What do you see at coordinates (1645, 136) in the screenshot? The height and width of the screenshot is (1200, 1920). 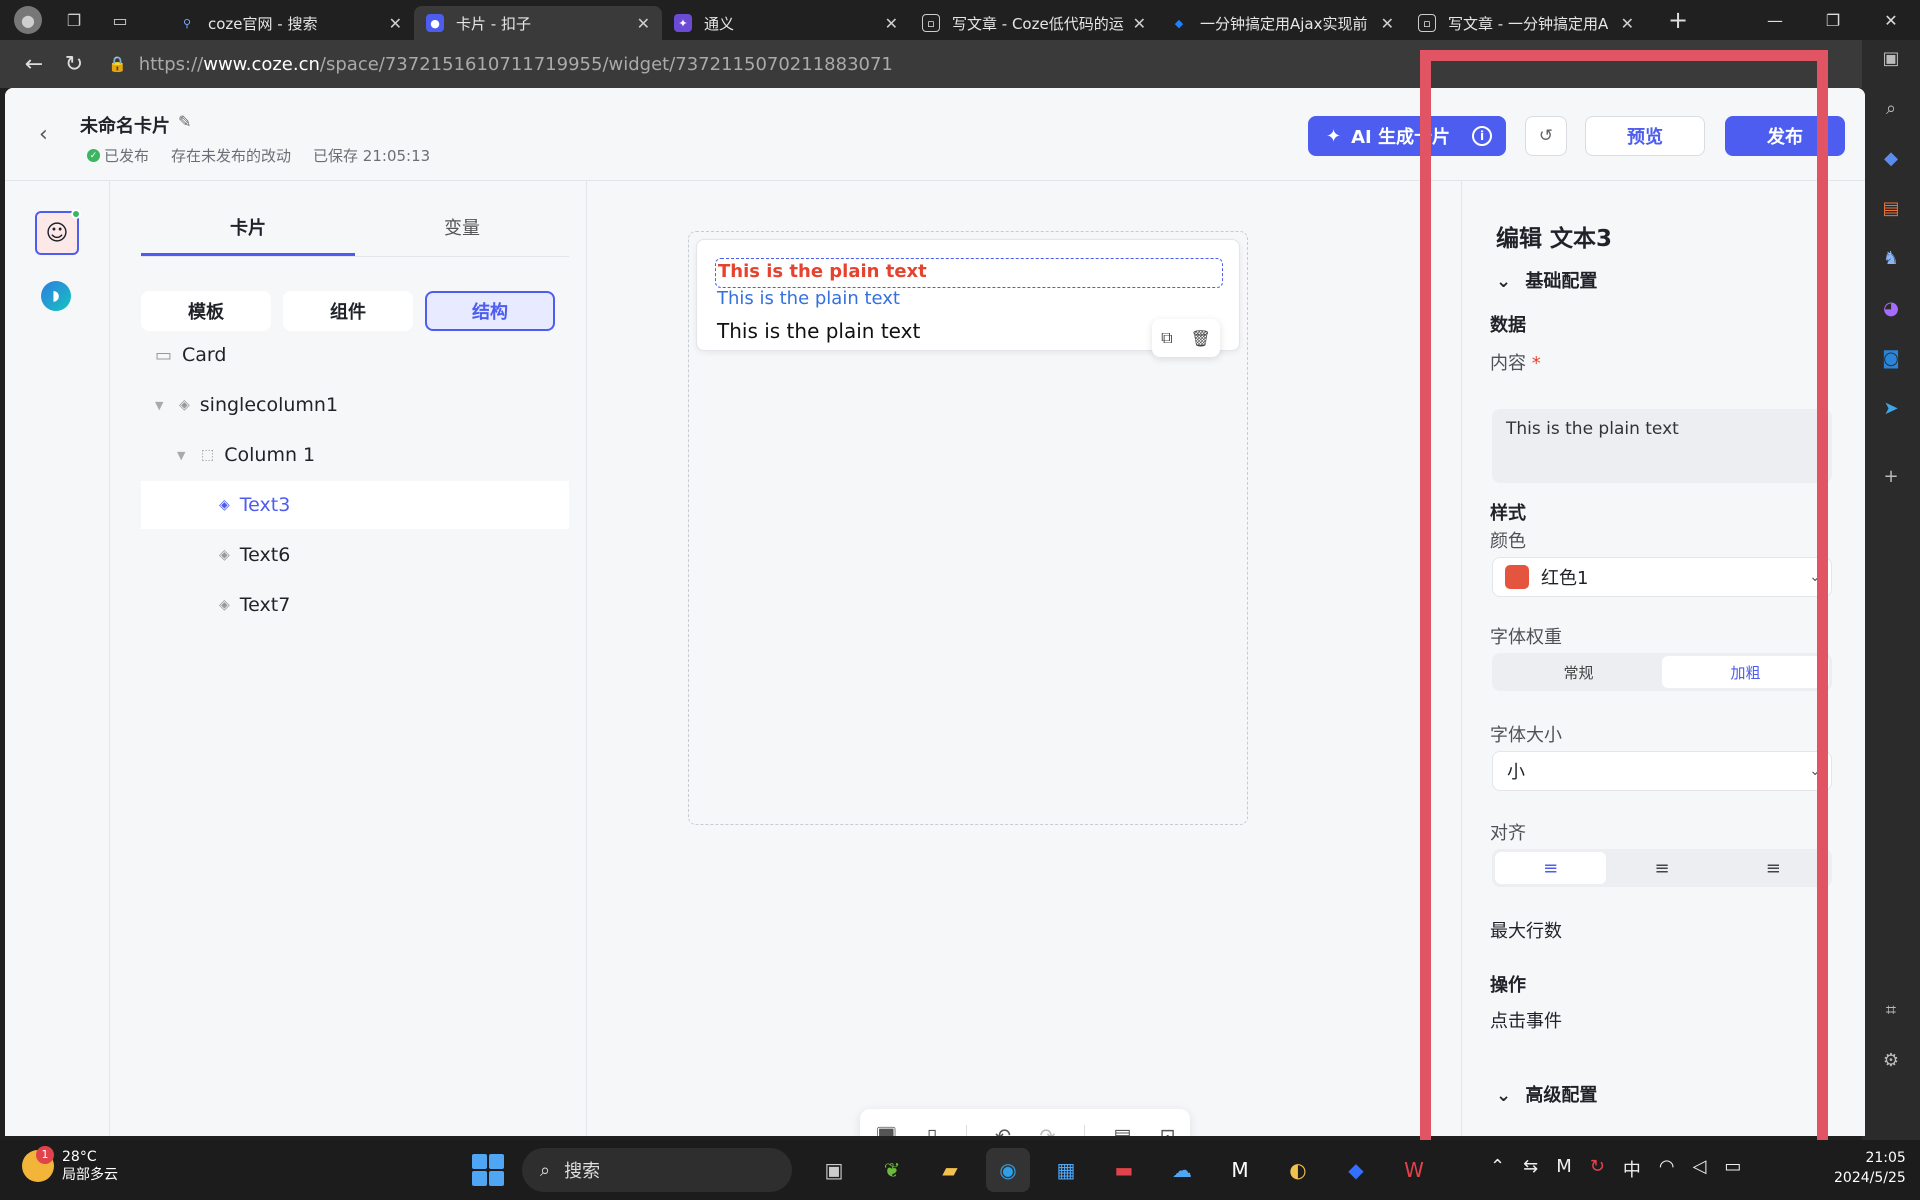 I see `preview-button: 预览` at bounding box center [1645, 136].